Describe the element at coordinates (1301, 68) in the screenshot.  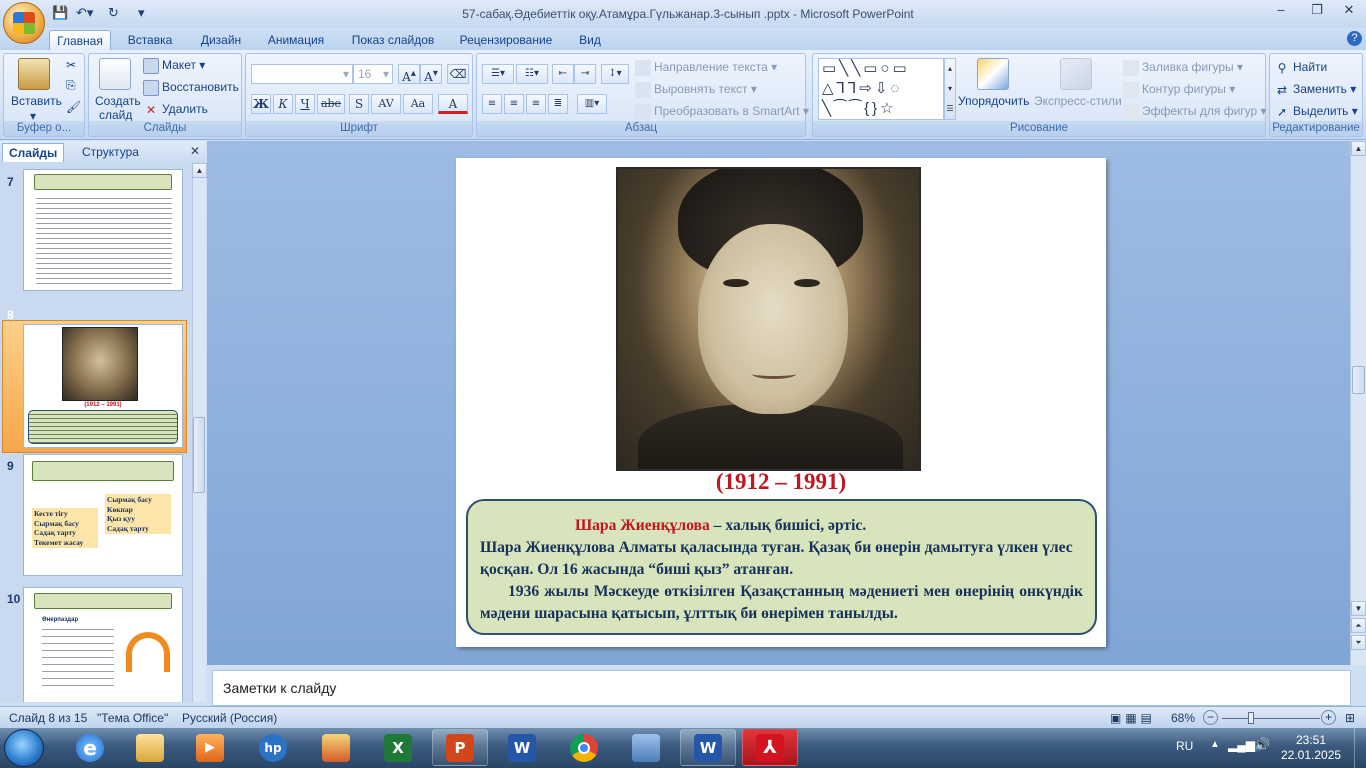
I see `find-button: ⚲ Найти` at that location.